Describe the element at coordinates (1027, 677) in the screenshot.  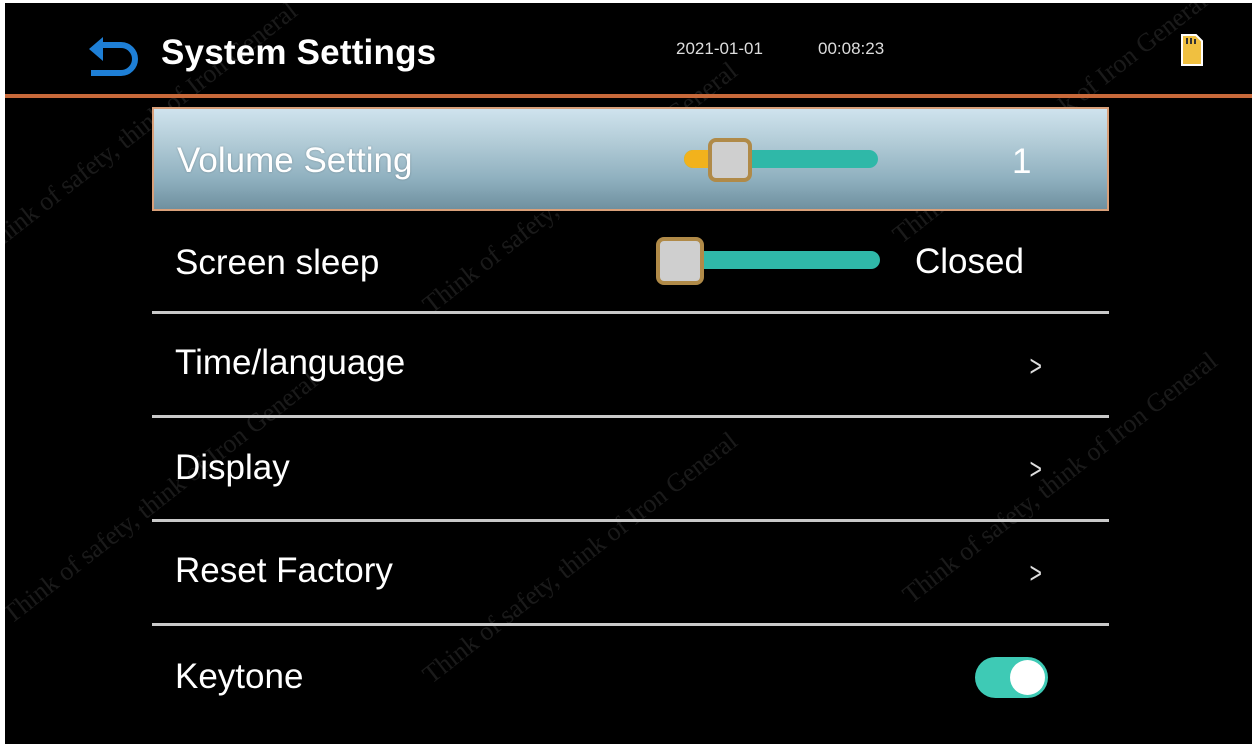
I see `keytone-toggle-knob` at that location.